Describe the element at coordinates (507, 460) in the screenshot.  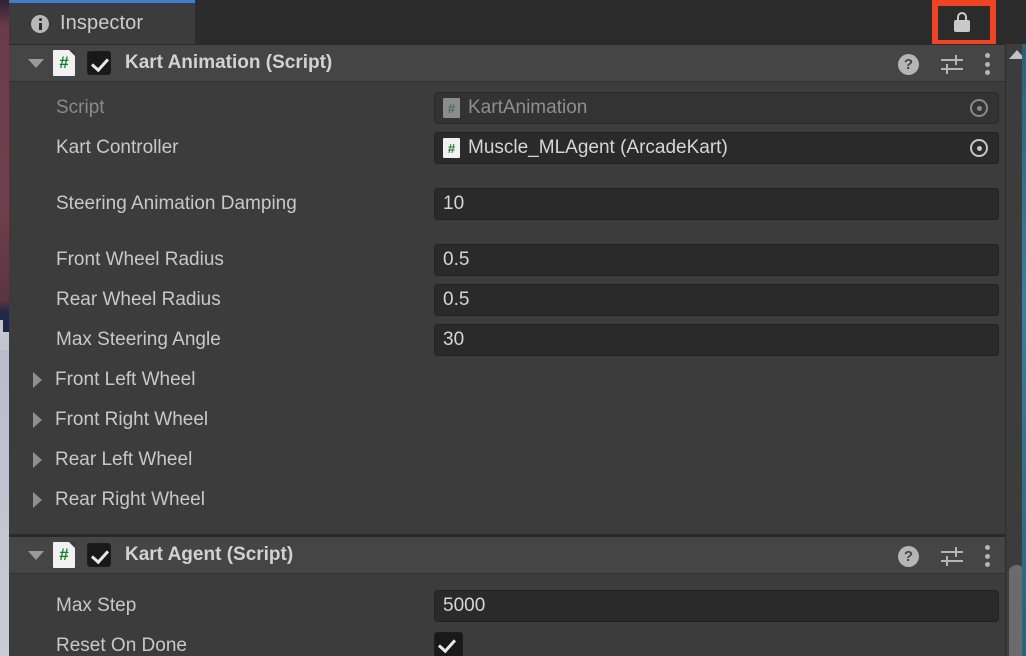
I see `foldout-rear-left-wheel: Rear Left Wheel` at that location.